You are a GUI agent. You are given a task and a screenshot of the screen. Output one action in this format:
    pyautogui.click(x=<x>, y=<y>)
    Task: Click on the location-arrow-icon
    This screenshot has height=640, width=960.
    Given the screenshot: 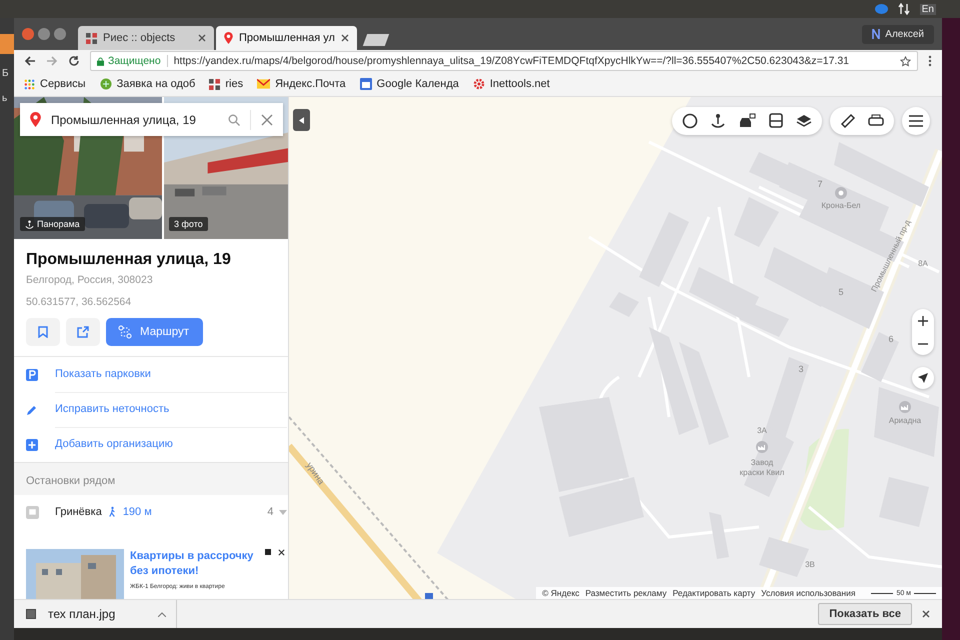 What is the action you would take?
    pyautogui.click(x=923, y=378)
    